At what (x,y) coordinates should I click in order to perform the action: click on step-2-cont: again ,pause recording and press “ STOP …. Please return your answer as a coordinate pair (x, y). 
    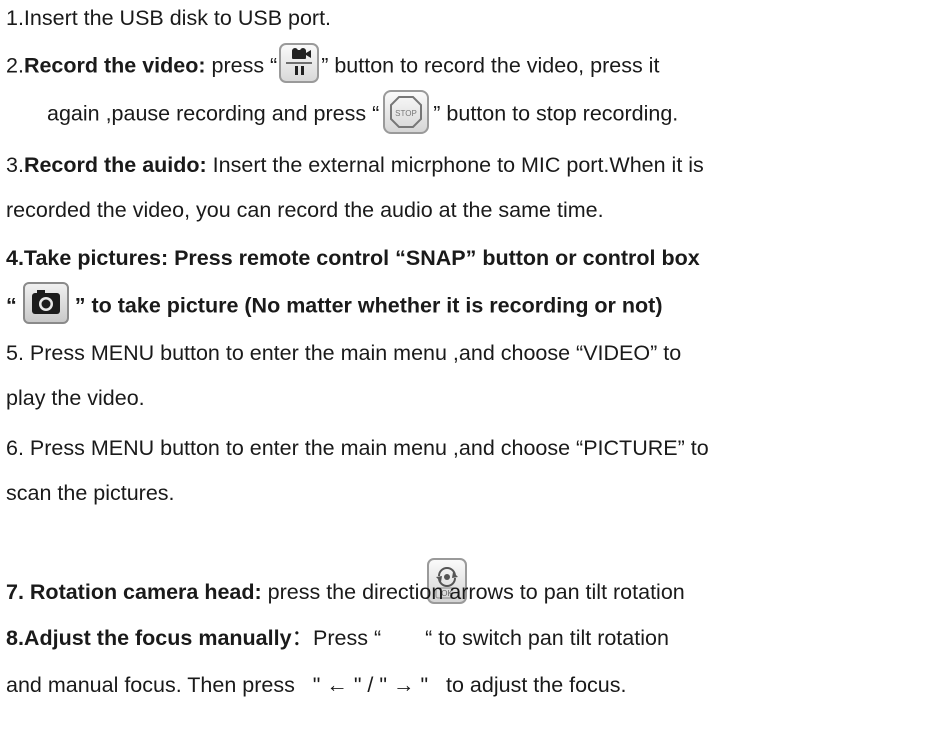
    Looking at the image, I should click on (363, 112).